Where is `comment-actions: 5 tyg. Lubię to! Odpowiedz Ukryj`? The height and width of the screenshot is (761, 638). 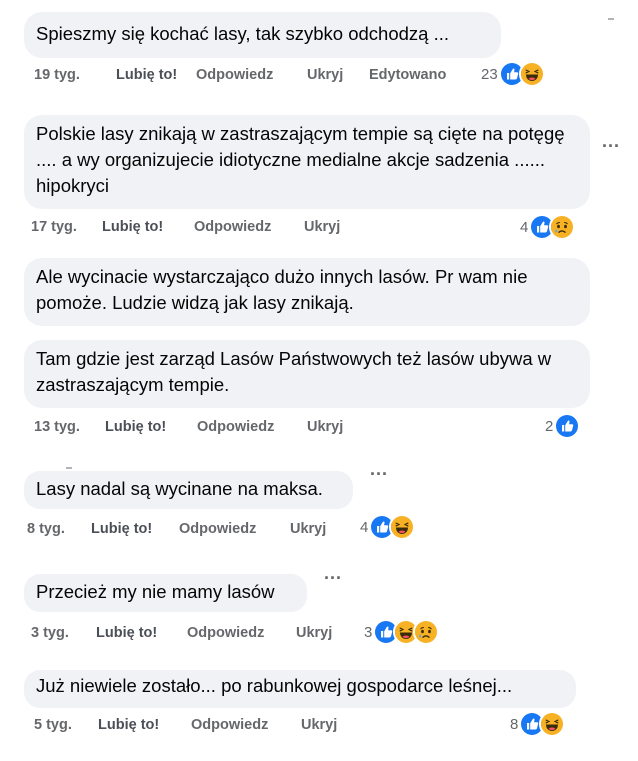 comment-actions: 5 tyg. Lubię to! Odpowiedz Ukryj is located at coordinates (204, 727).